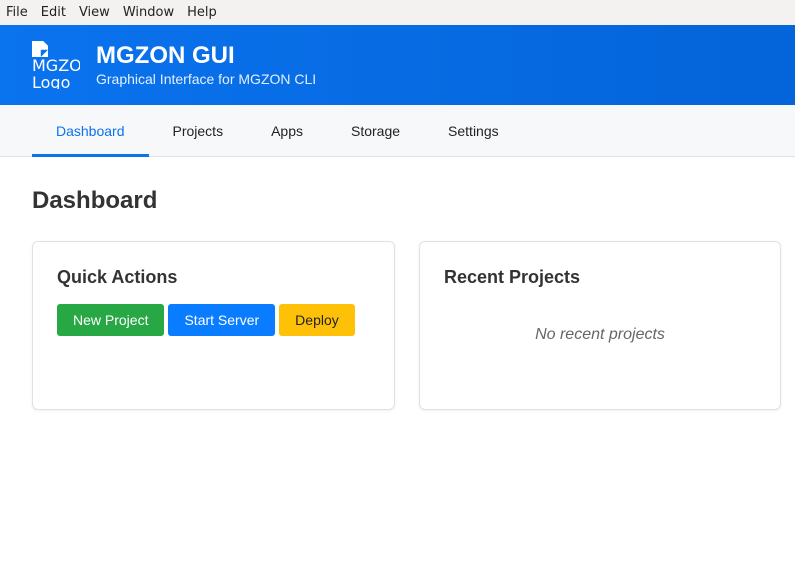 Image resolution: width=795 pixels, height=576 pixels. I want to click on app-title: MGZON GUI, so click(165, 55).